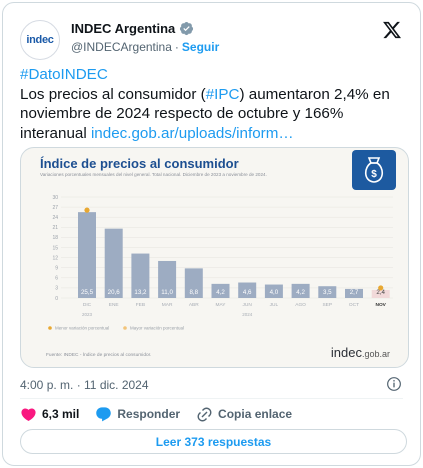  I want to click on x-category-label: JUL, so click(274, 305).